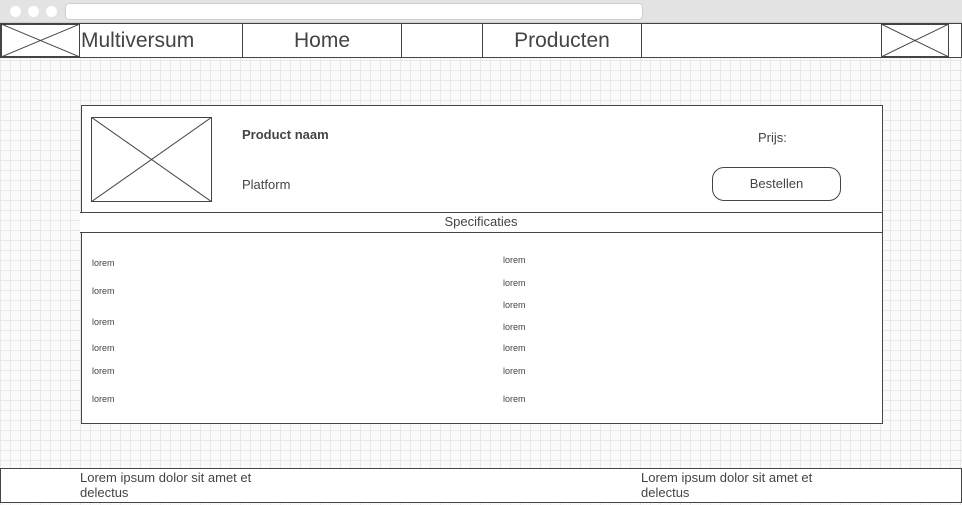 The image size is (962, 505). What do you see at coordinates (481, 222) in the screenshot?
I see `specifications-header: Specificaties` at bounding box center [481, 222].